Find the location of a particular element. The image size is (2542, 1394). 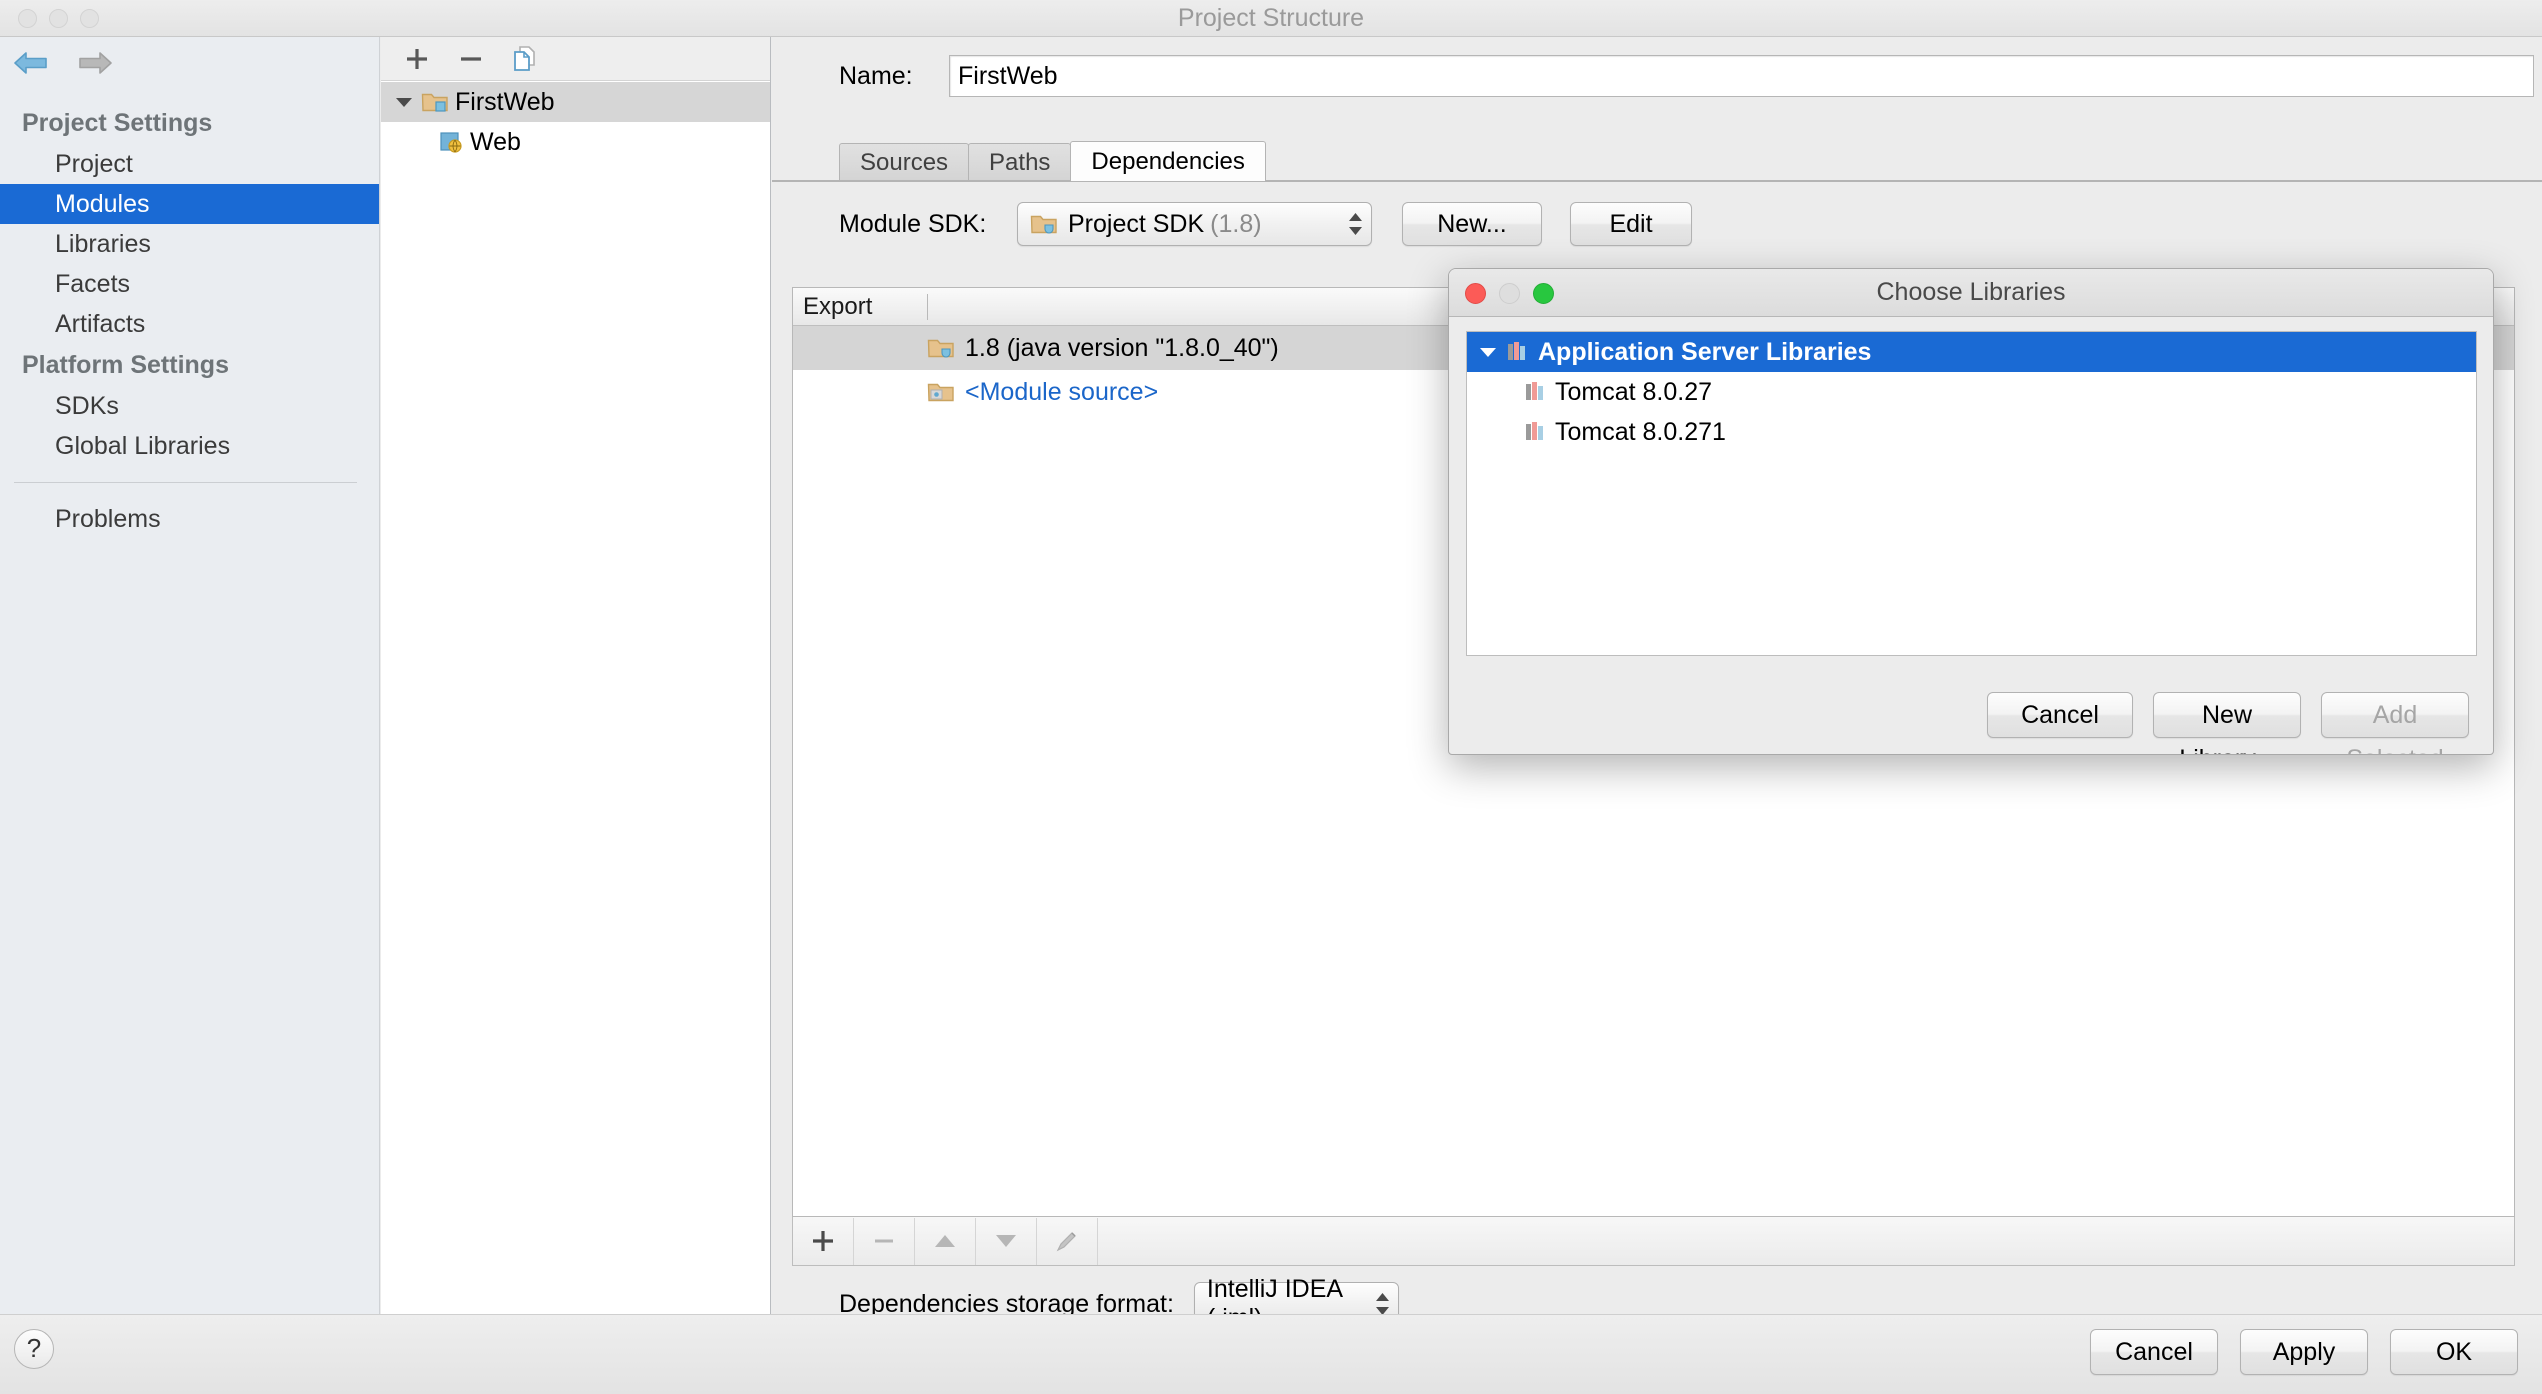

copy-module-button is located at coordinates (525, 59).